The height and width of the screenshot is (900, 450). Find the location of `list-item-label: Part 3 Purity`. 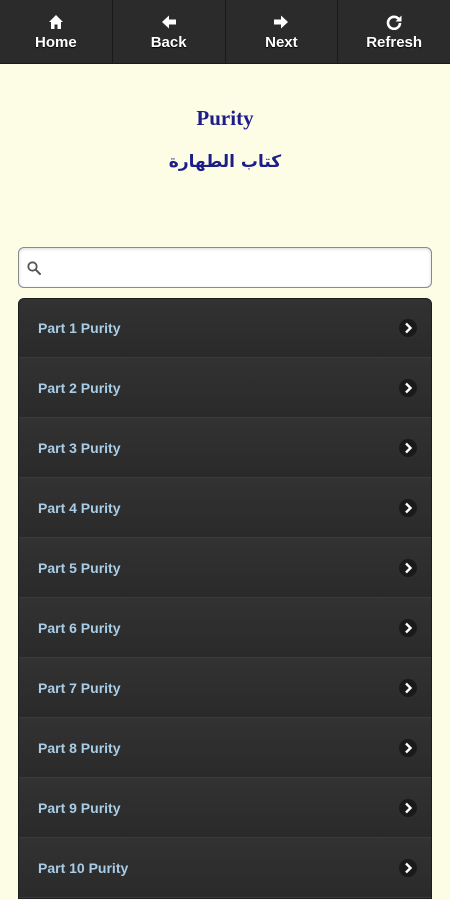

list-item-label: Part 3 Purity is located at coordinates (79, 447).